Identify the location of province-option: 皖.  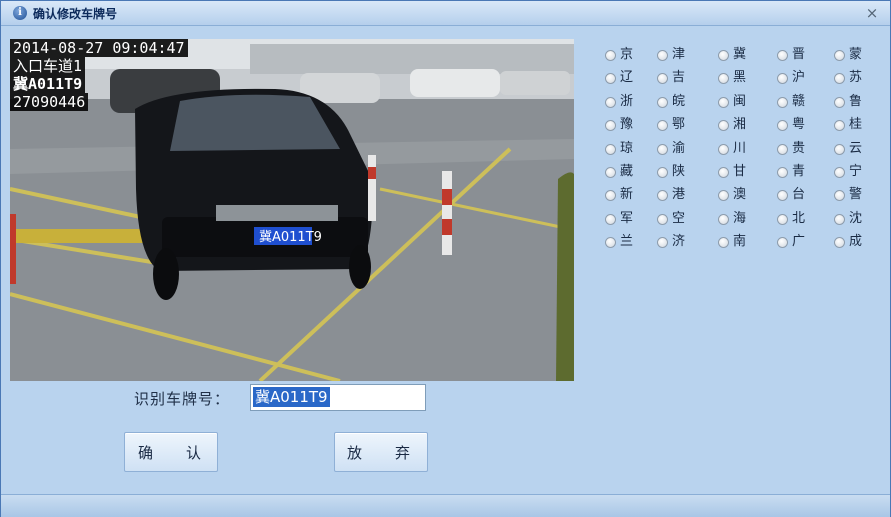
(685, 102).